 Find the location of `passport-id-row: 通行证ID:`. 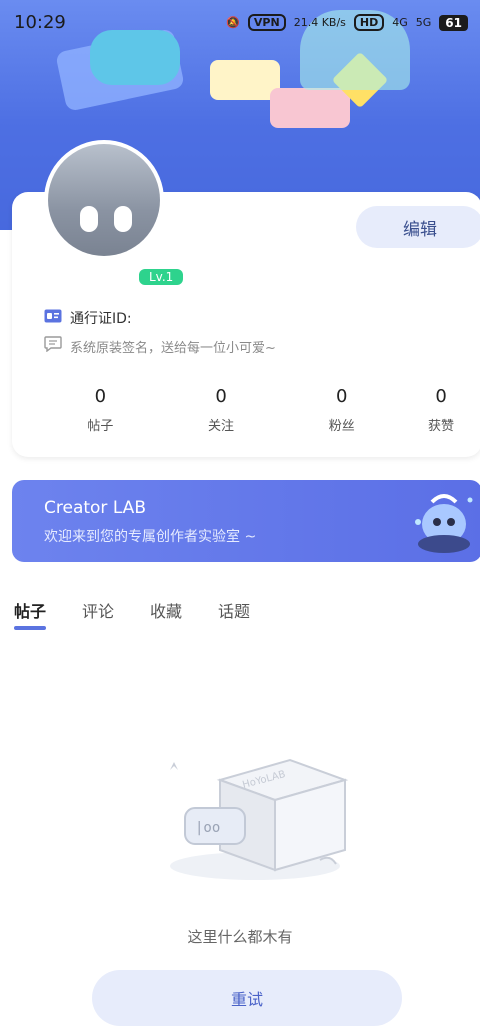

passport-id-row: 通行证ID: is located at coordinates (88, 318).